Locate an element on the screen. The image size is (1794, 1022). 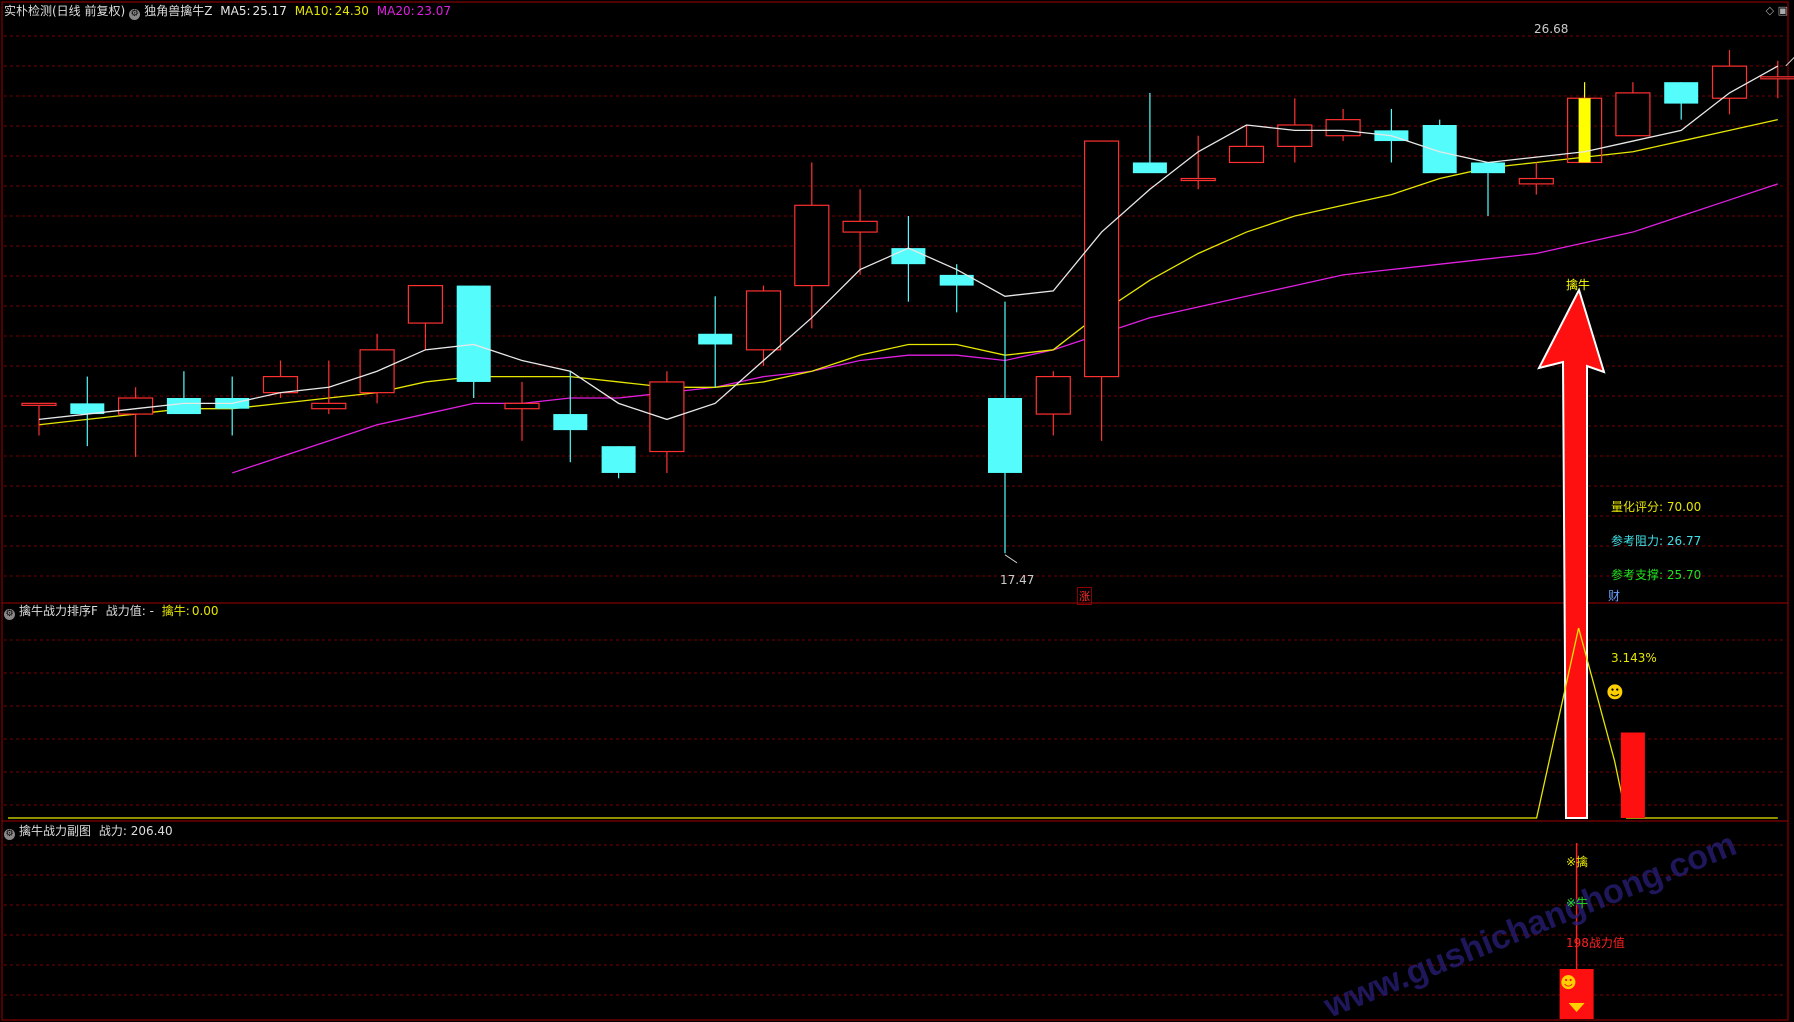
ma20-label: MA20: is located at coordinates (395, 11).